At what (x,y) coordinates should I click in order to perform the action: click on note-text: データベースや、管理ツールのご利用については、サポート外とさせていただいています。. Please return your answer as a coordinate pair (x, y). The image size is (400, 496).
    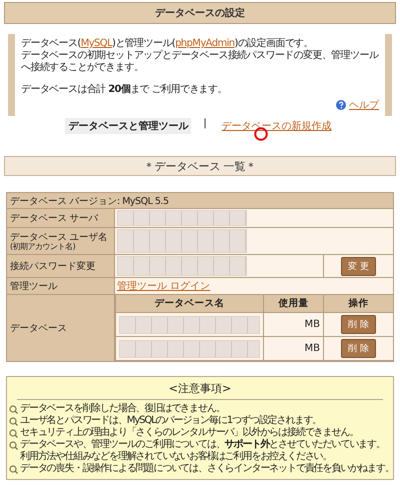
    Looking at the image, I should click on (203, 444).